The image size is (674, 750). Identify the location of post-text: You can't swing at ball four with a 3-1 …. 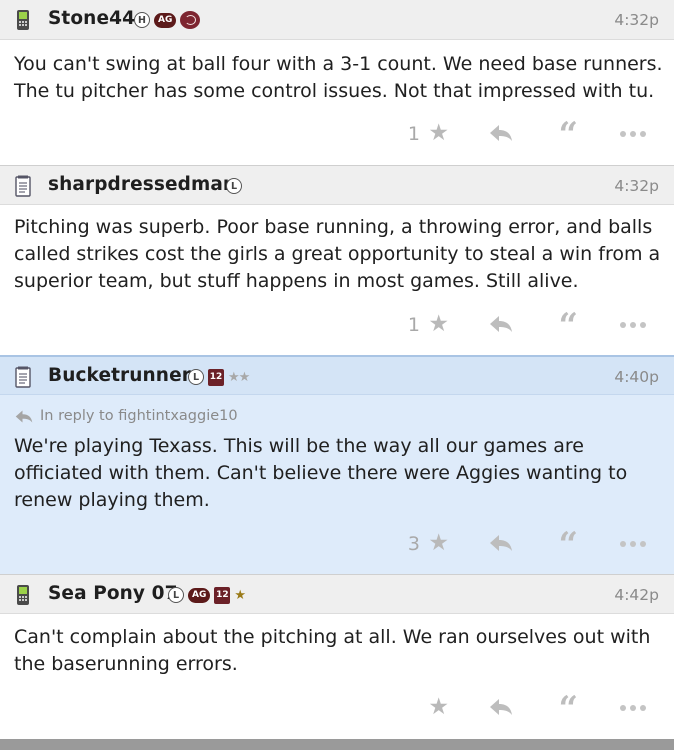
(338, 77).